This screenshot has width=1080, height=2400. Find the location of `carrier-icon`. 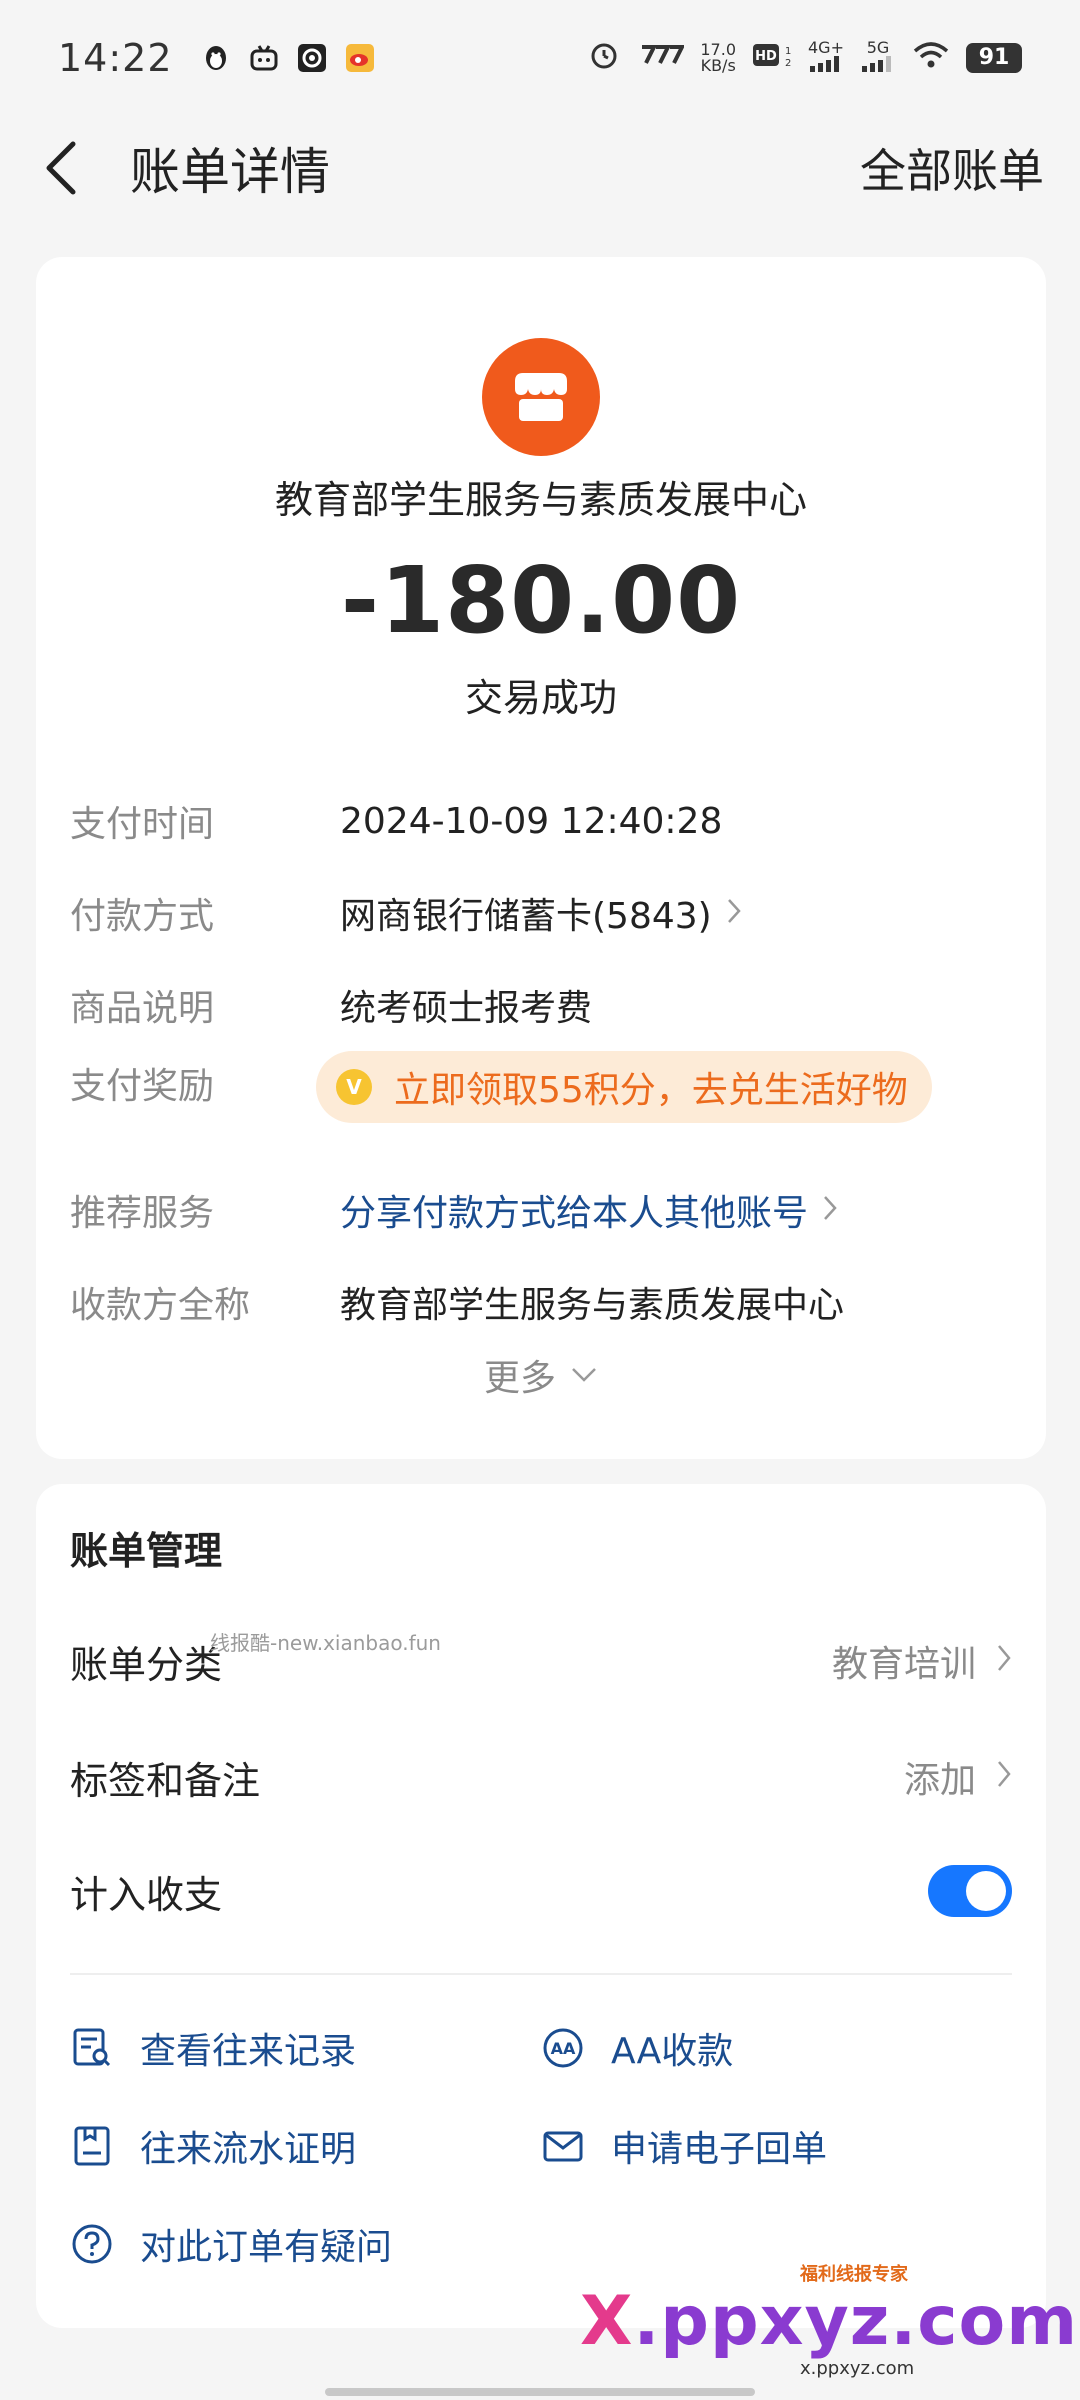

carrier-icon is located at coordinates (661, 58).